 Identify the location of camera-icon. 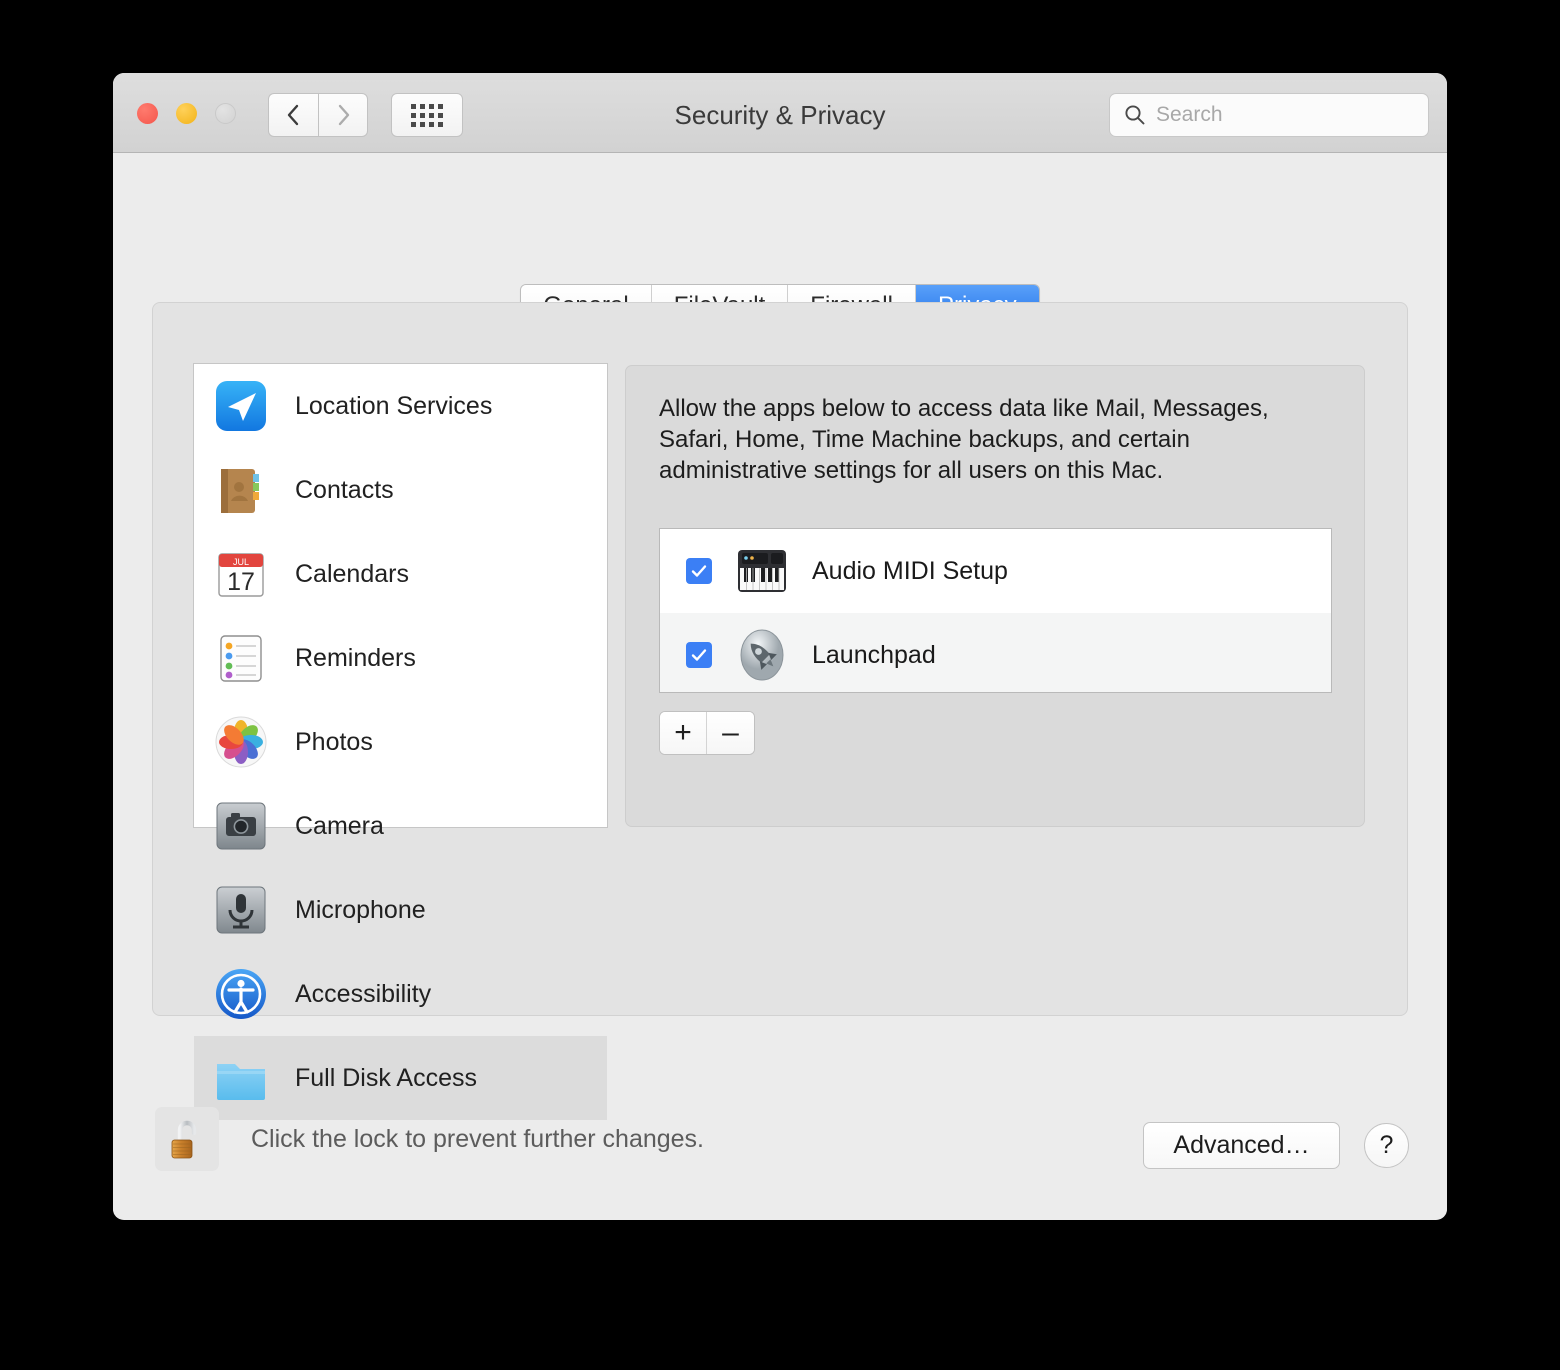
(241, 826).